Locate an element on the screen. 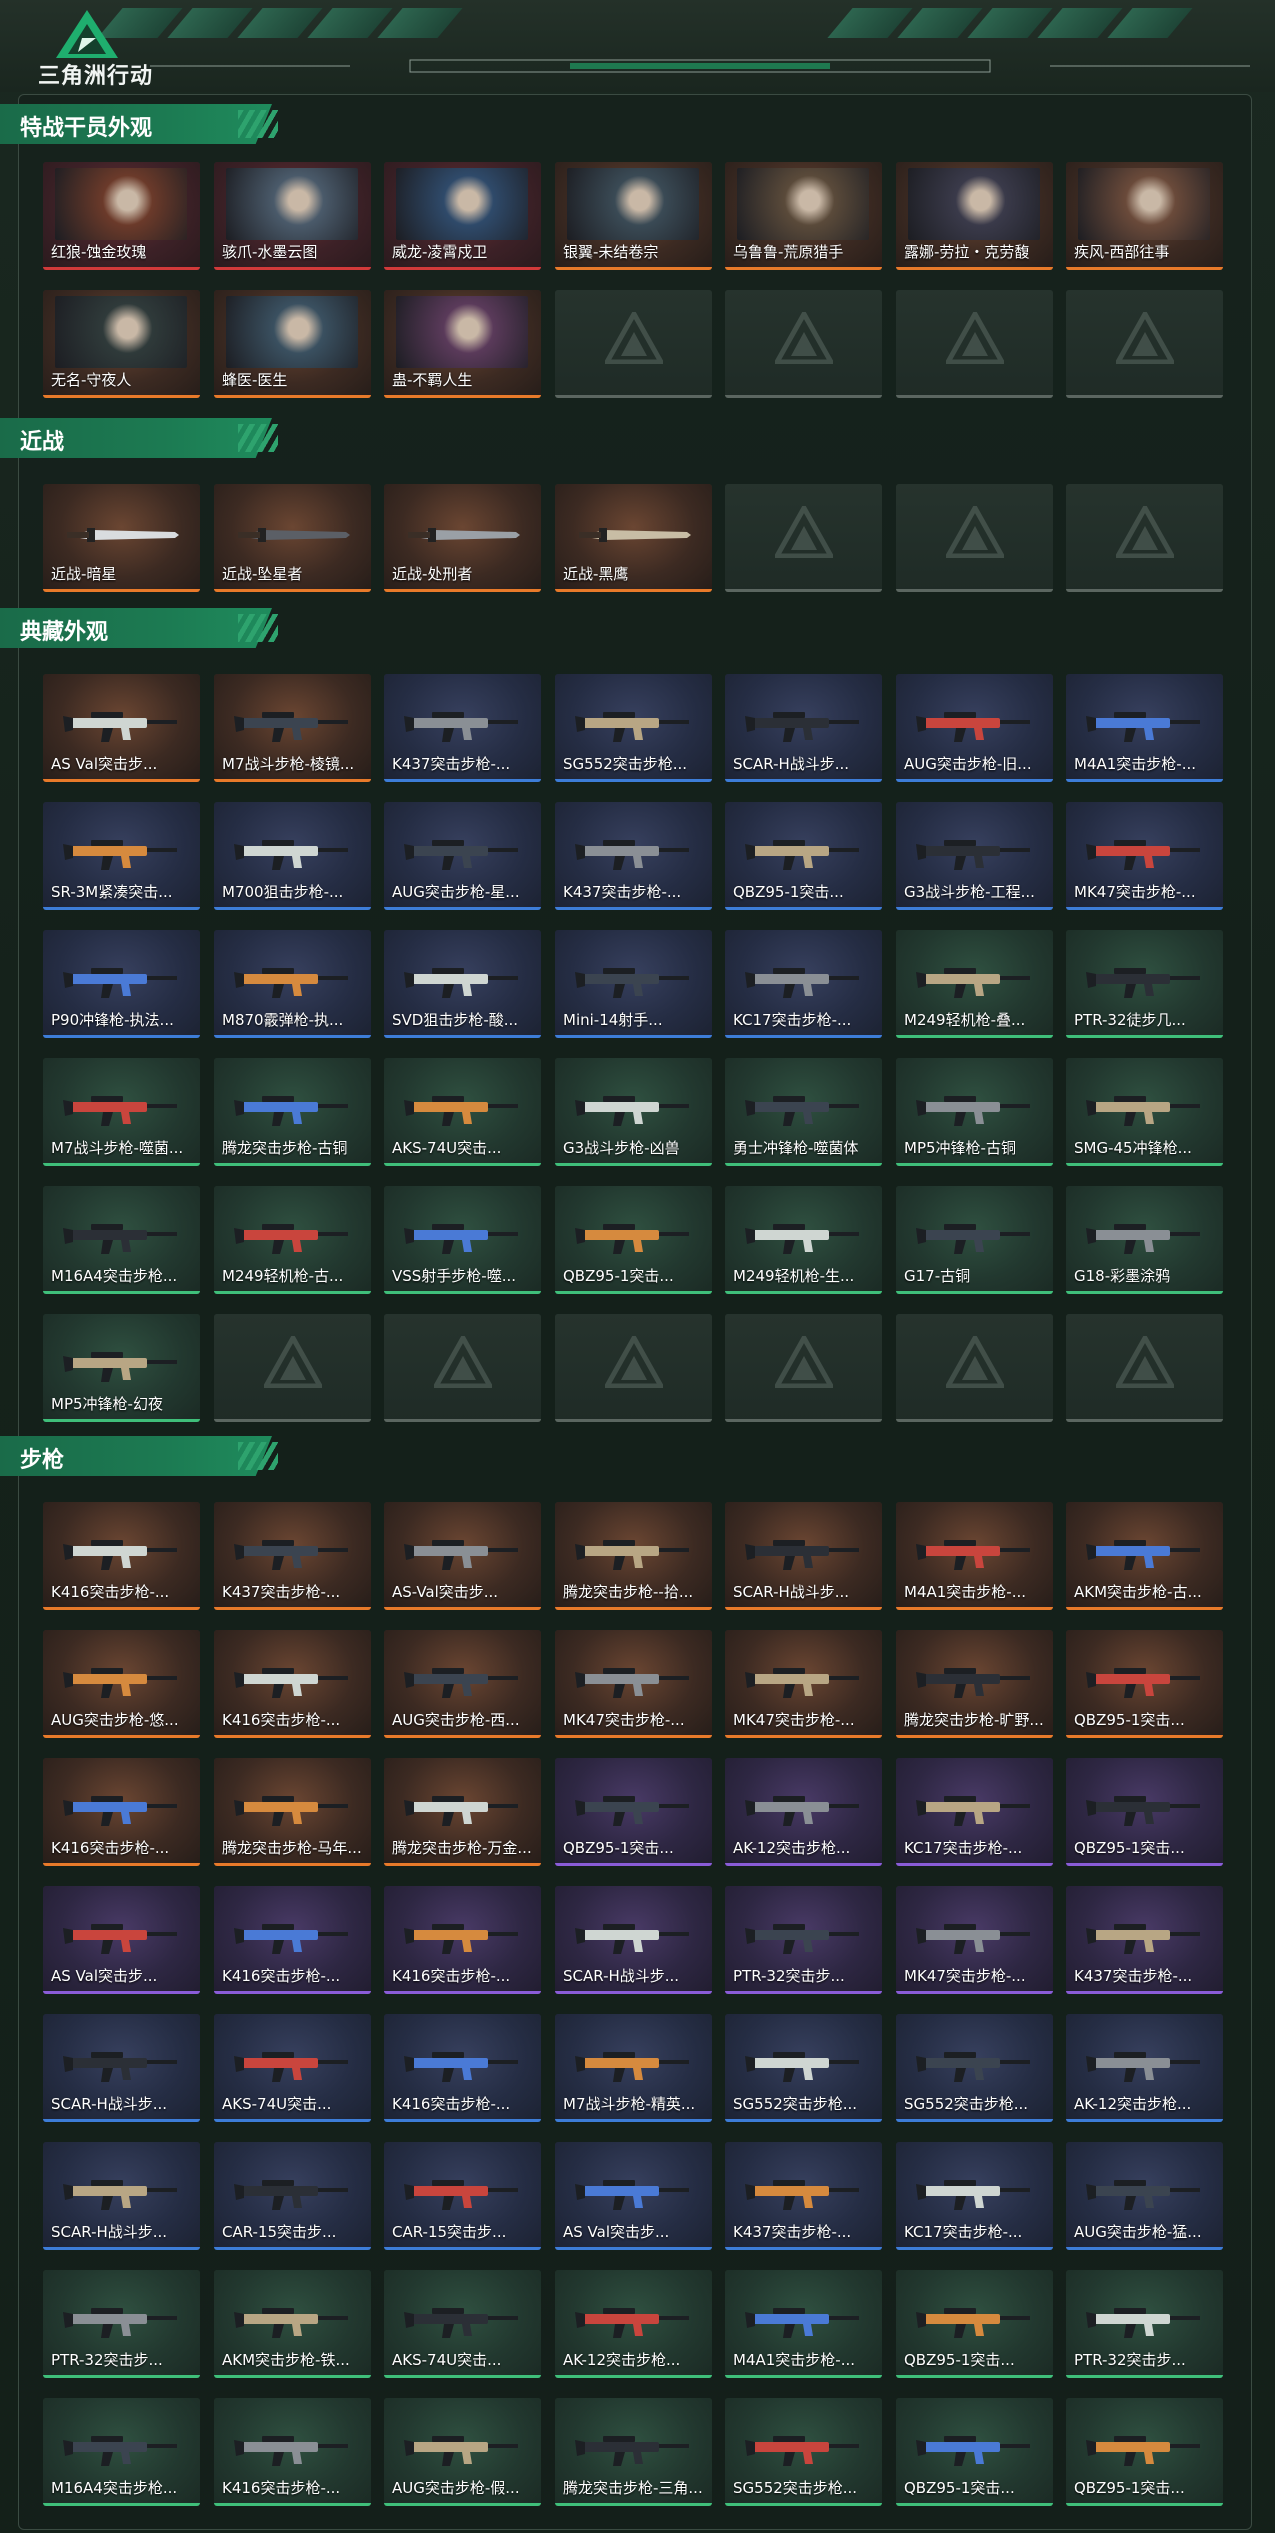  item-card: 露娜-劳拉・克劳馥 is located at coordinates (974, 216).